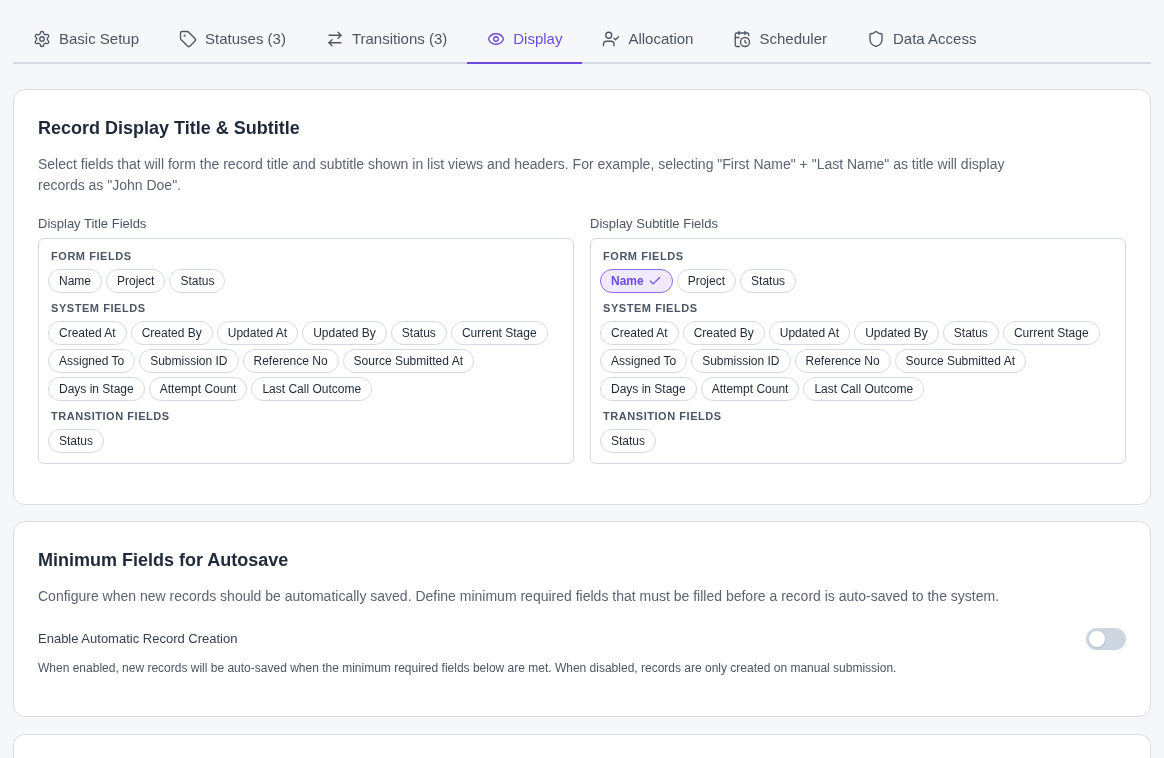  Describe the element at coordinates (648, 40) in the screenshot. I see `tab: Allocation` at that location.